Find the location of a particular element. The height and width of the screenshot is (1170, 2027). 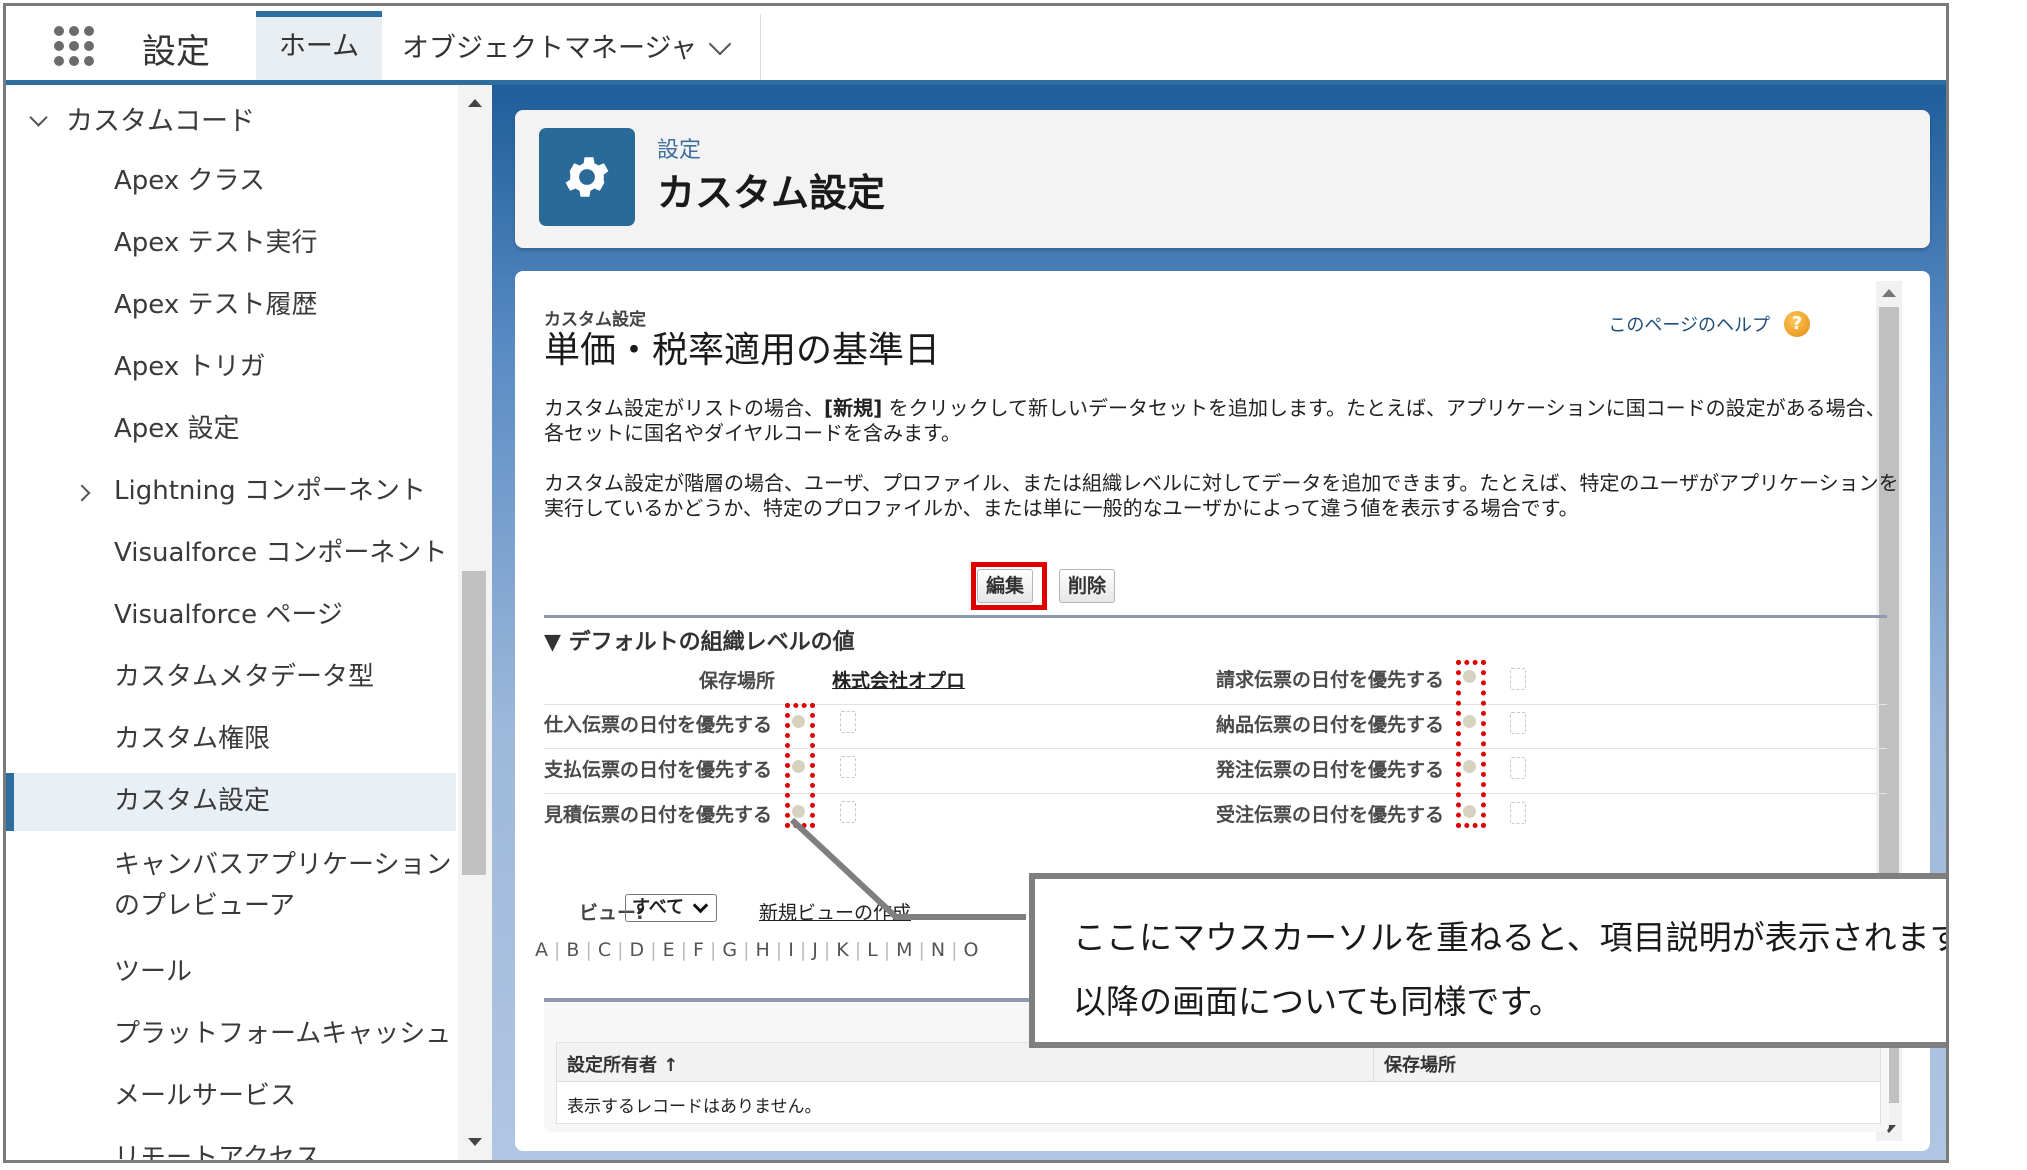

sidebar-item-lightning-components: Lightning コンポーネント is located at coordinates (270, 488).